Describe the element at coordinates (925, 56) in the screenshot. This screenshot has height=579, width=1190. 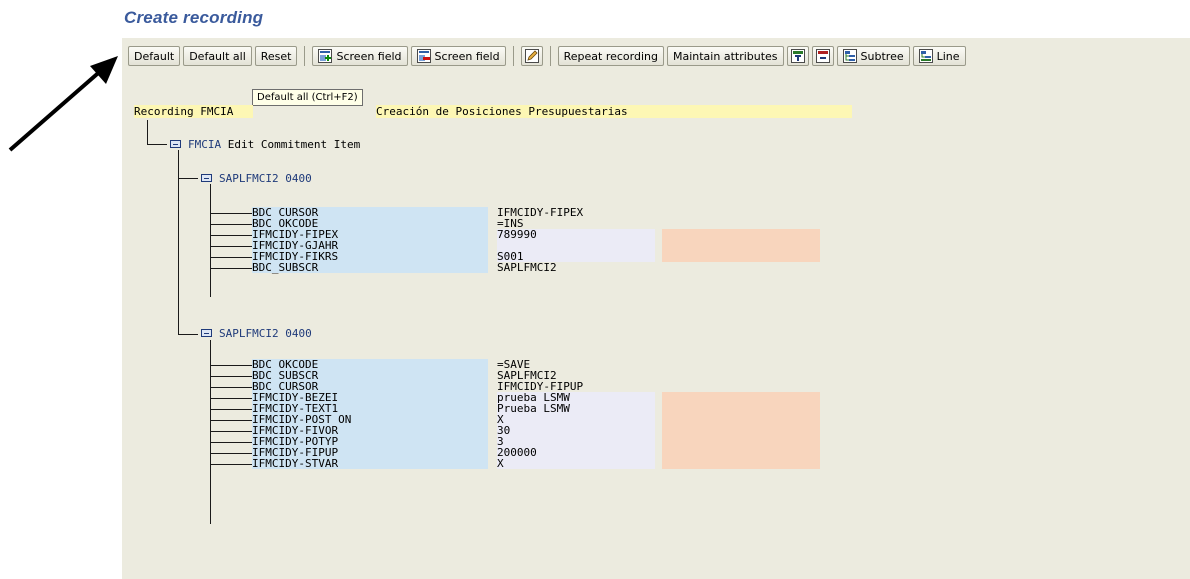
I see `line-icon` at that location.